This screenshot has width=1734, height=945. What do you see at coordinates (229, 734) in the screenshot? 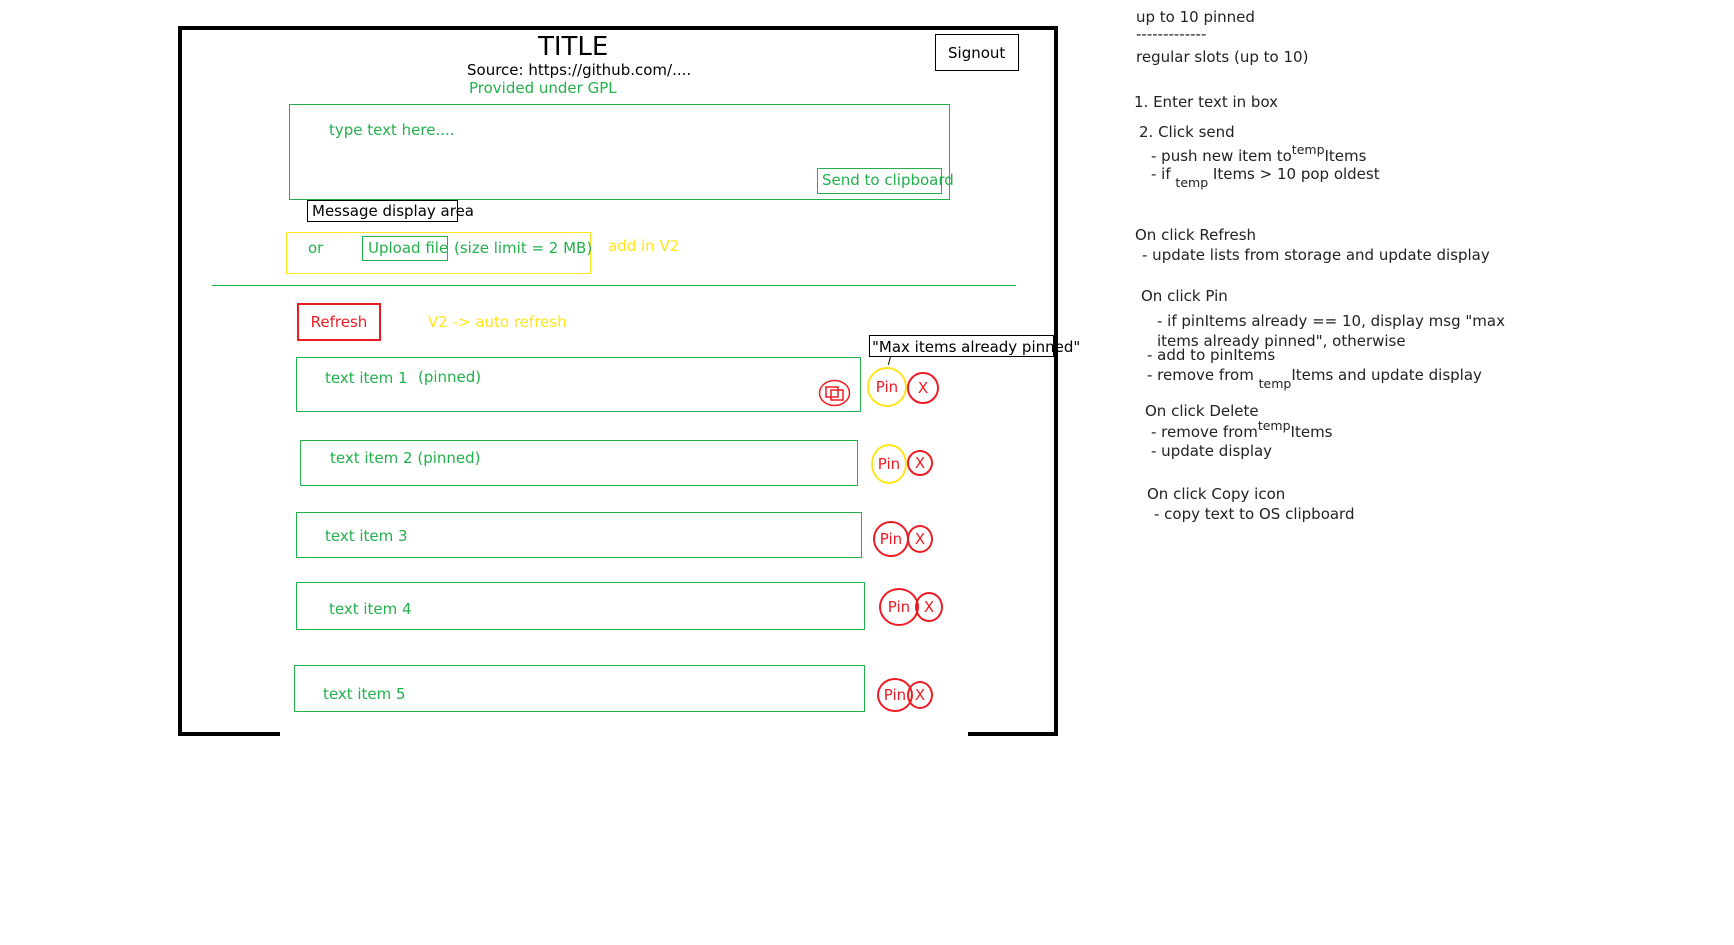
I see `frame-bottom-left` at bounding box center [229, 734].